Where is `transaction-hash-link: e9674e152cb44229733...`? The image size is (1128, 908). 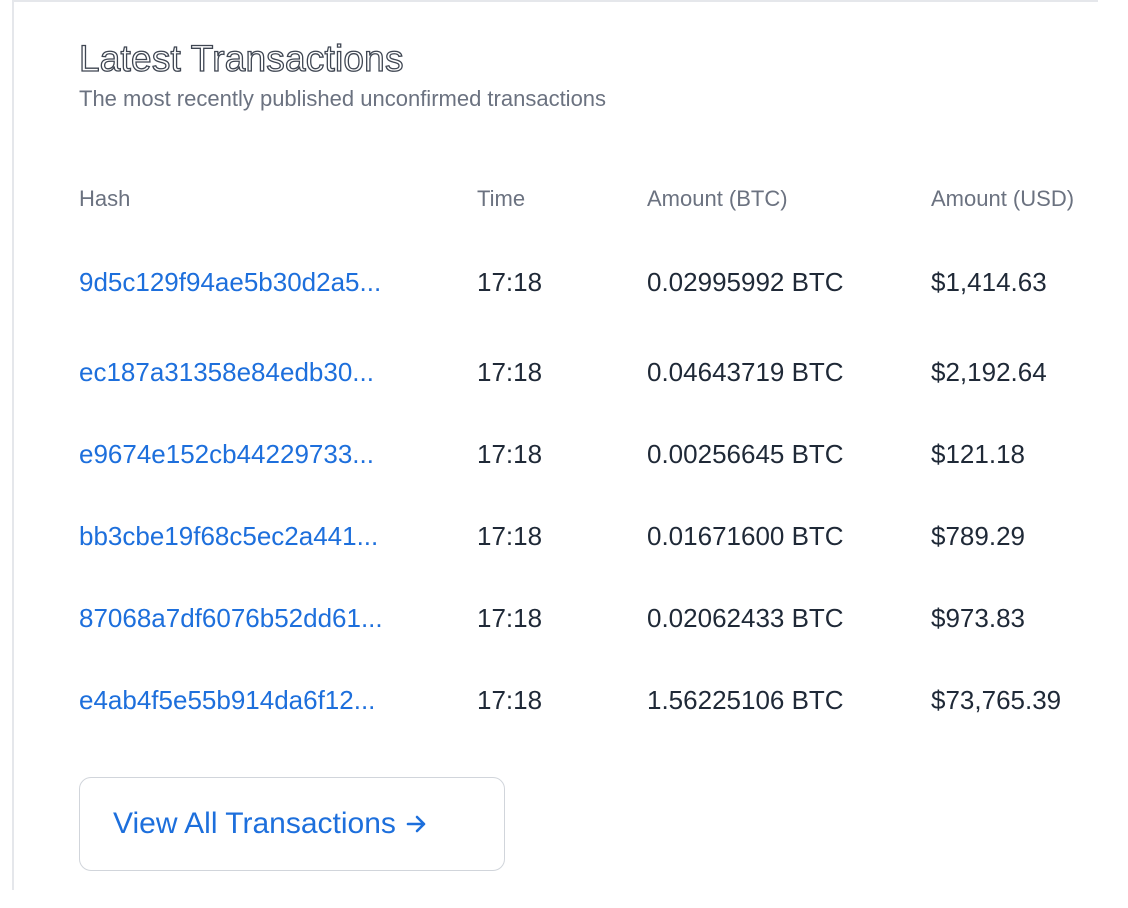 transaction-hash-link: e9674e152cb44229733... is located at coordinates (259, 454).